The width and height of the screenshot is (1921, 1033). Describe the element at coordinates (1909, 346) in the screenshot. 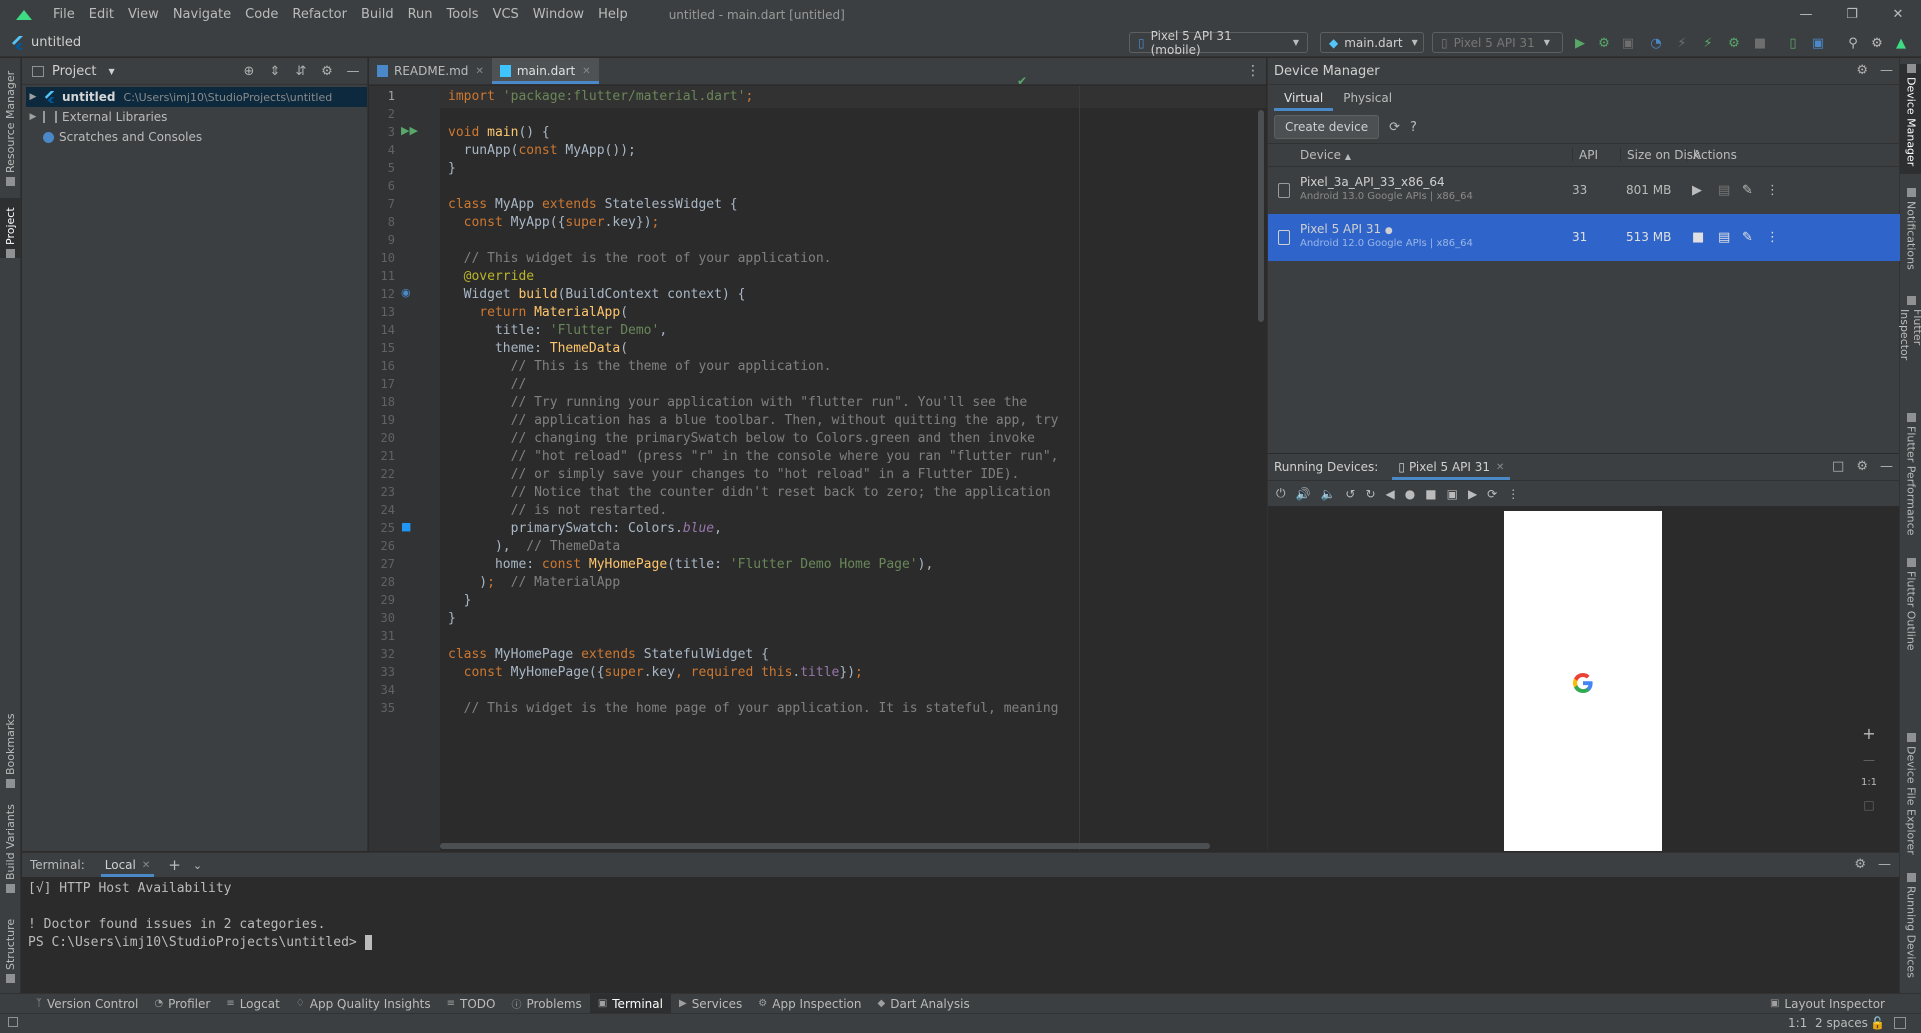

I see `tool-flutter-inspector: Flutter Inspector` at that location.